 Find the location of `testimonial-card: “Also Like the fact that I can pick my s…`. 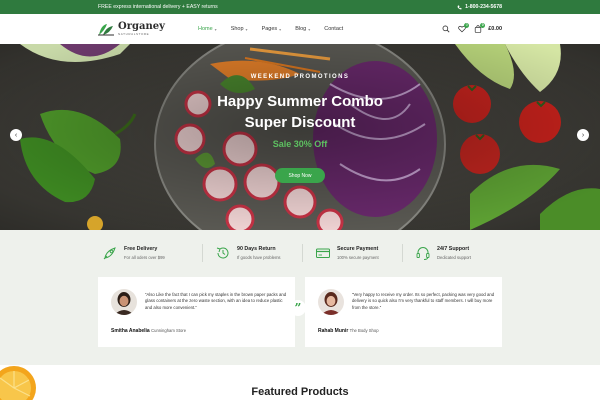

testimonial-card: “Also Like the fact that I can pick my s… is located at coordinates (196, 312).